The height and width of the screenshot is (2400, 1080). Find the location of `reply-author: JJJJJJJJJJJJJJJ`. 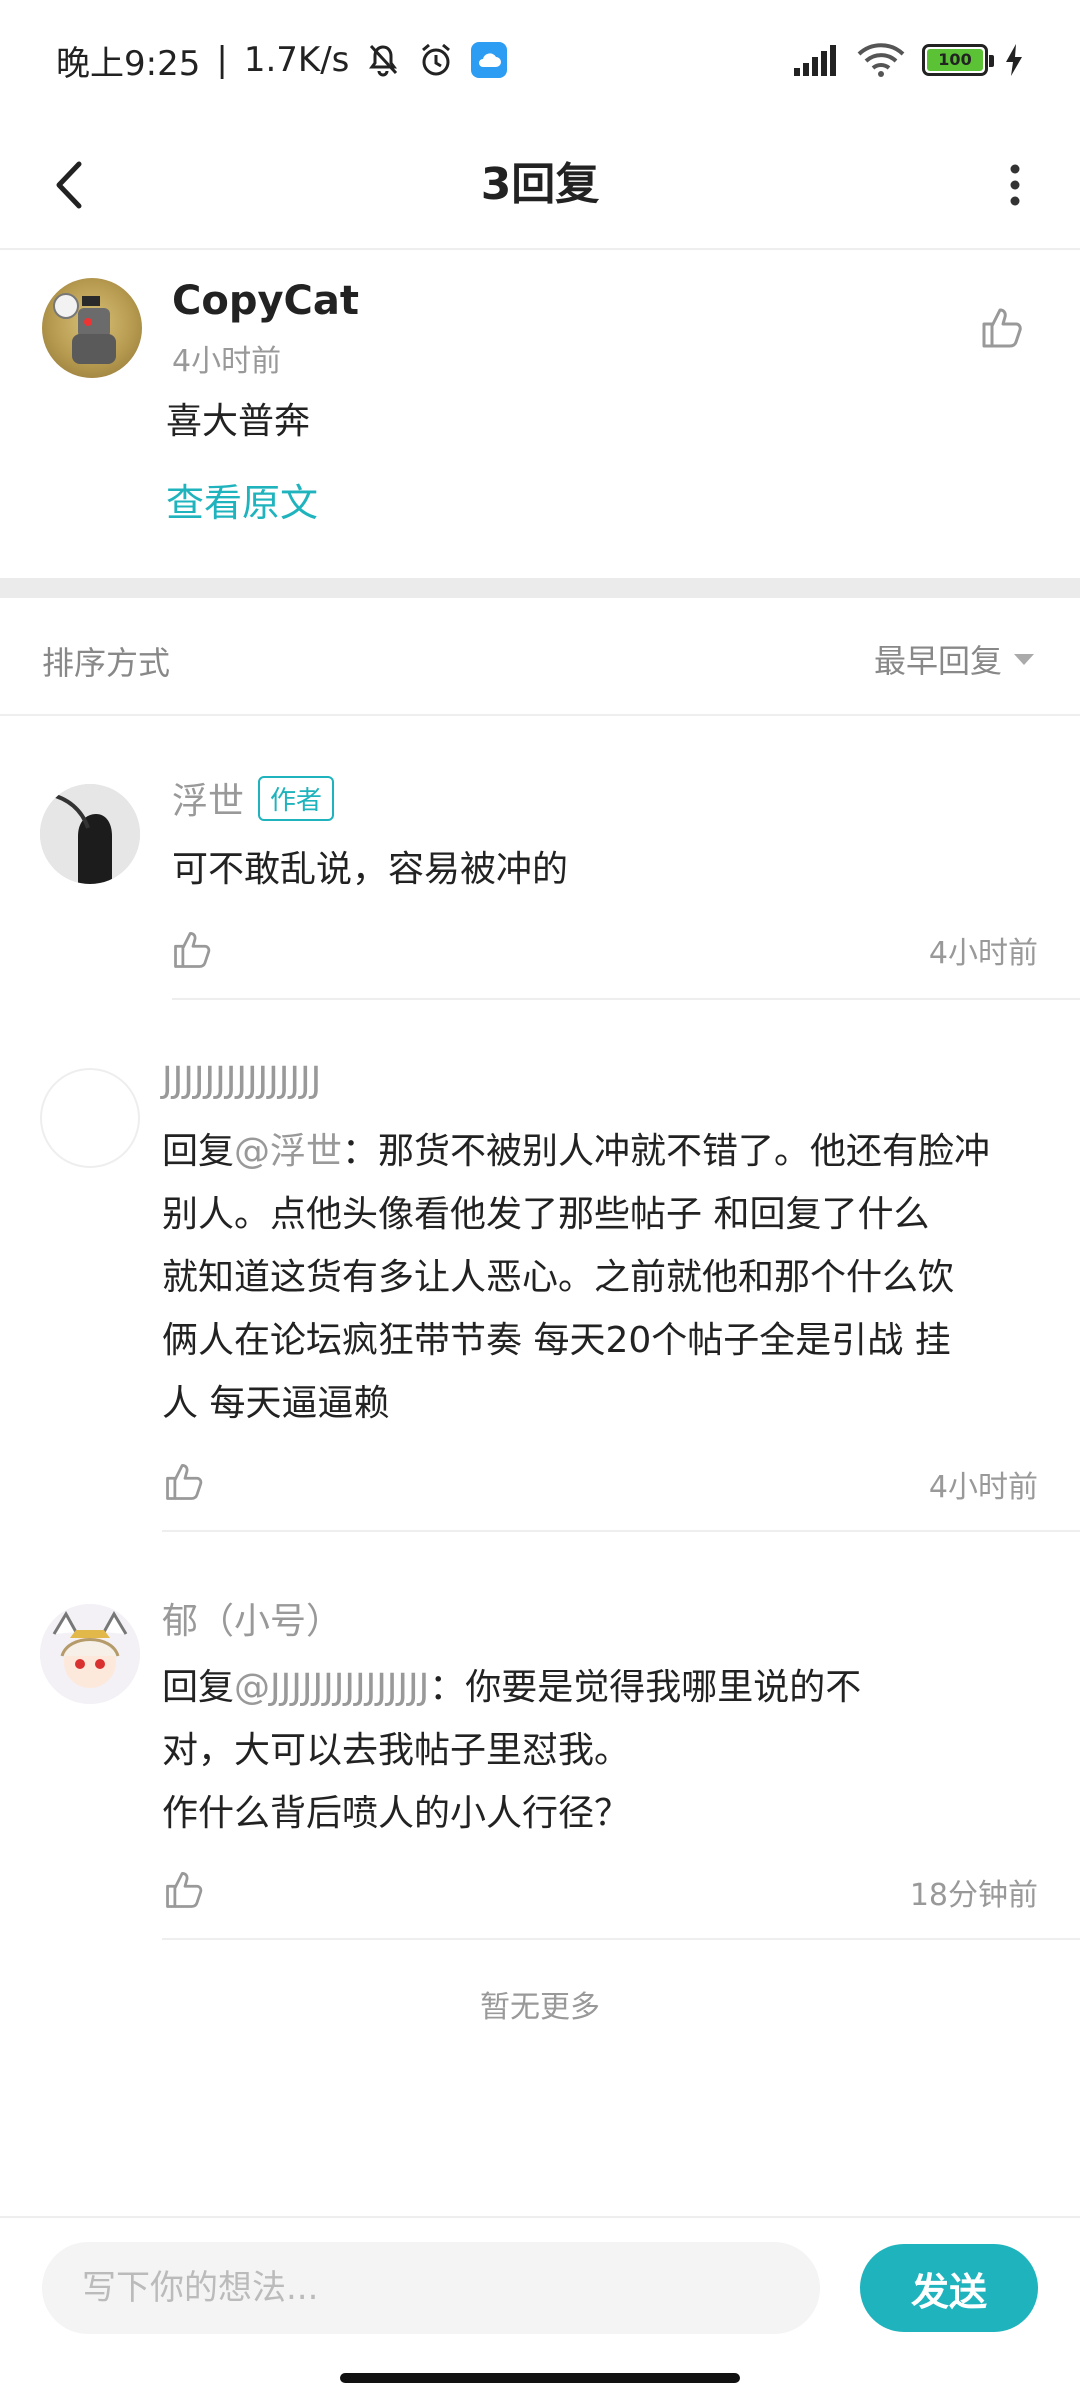

reply-author: JJJJJJJJJJJJJJJ is located at coordinates (241, 1080).